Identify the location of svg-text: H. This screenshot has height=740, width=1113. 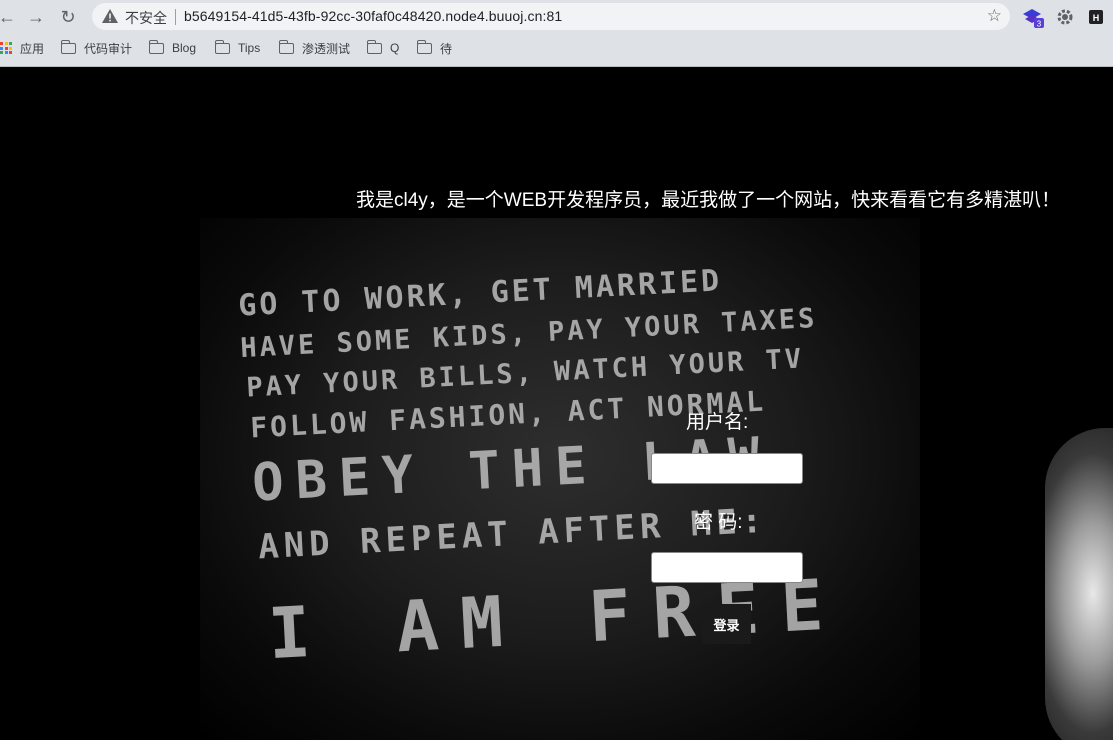
(1096, 18).